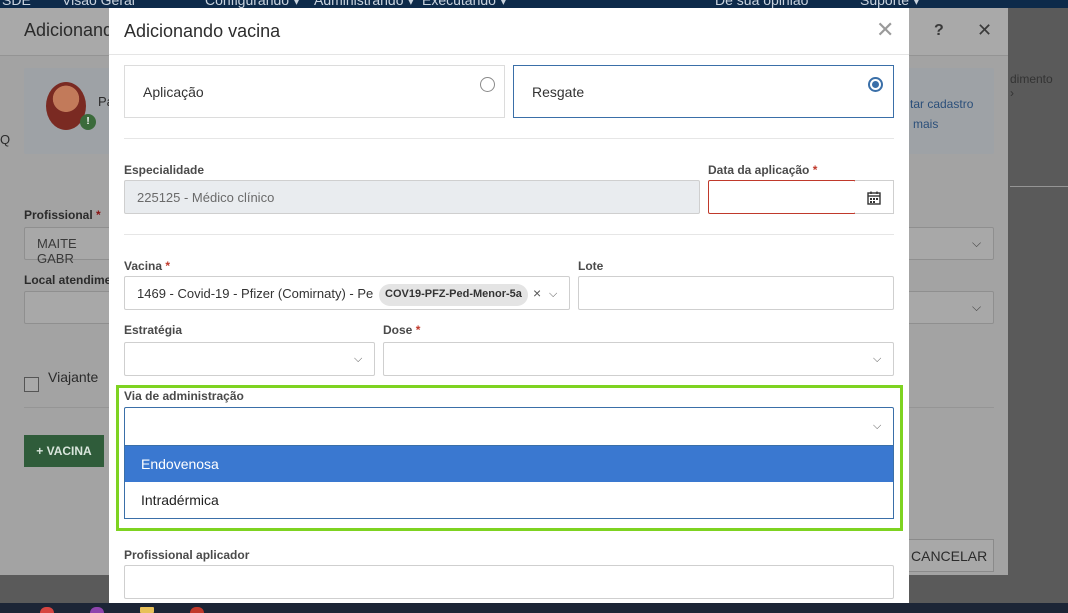 Image resolution: width=1068 pixels, height=613 pixels. Describe the element at coordinates (249, 359) in the screenshot. I see `estrategia-select` at that location.